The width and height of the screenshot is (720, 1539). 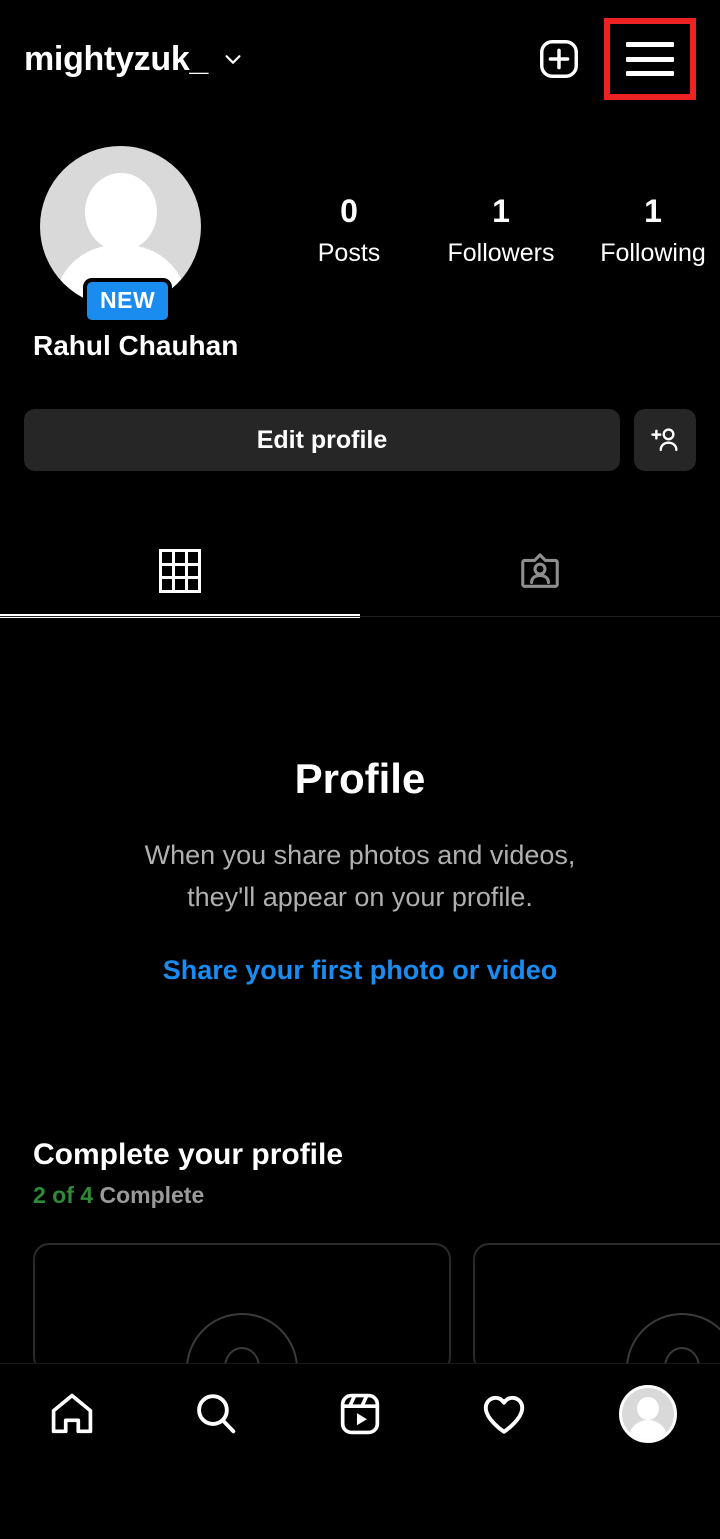 I want to click on plus-square-icon, so click(x=559, y=59).